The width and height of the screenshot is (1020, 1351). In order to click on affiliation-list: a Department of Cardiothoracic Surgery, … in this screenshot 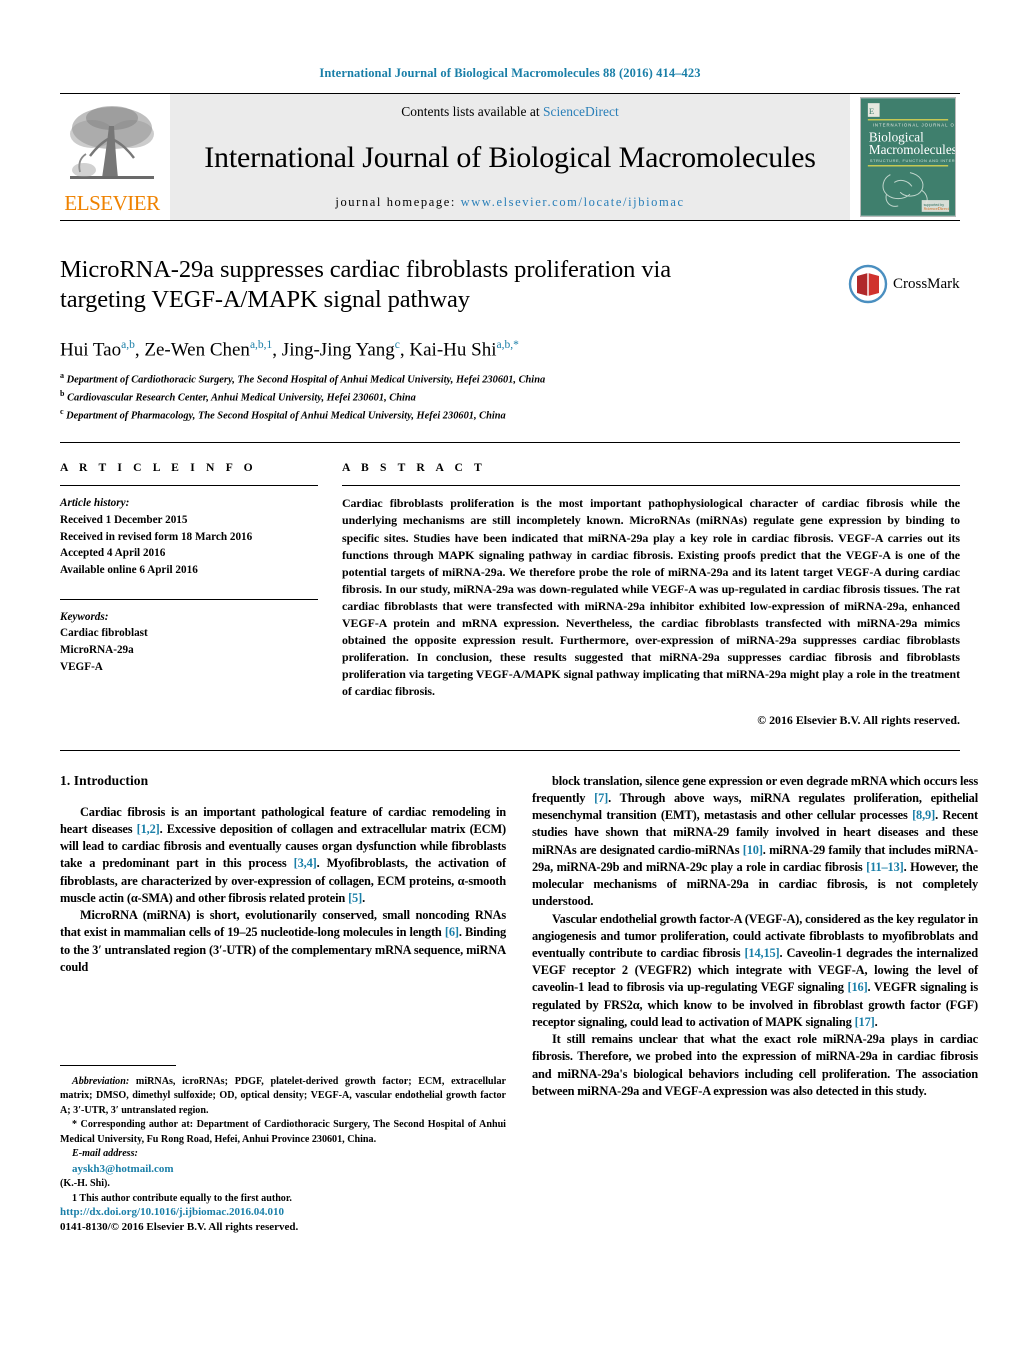, I will do `click(510, 397)`.